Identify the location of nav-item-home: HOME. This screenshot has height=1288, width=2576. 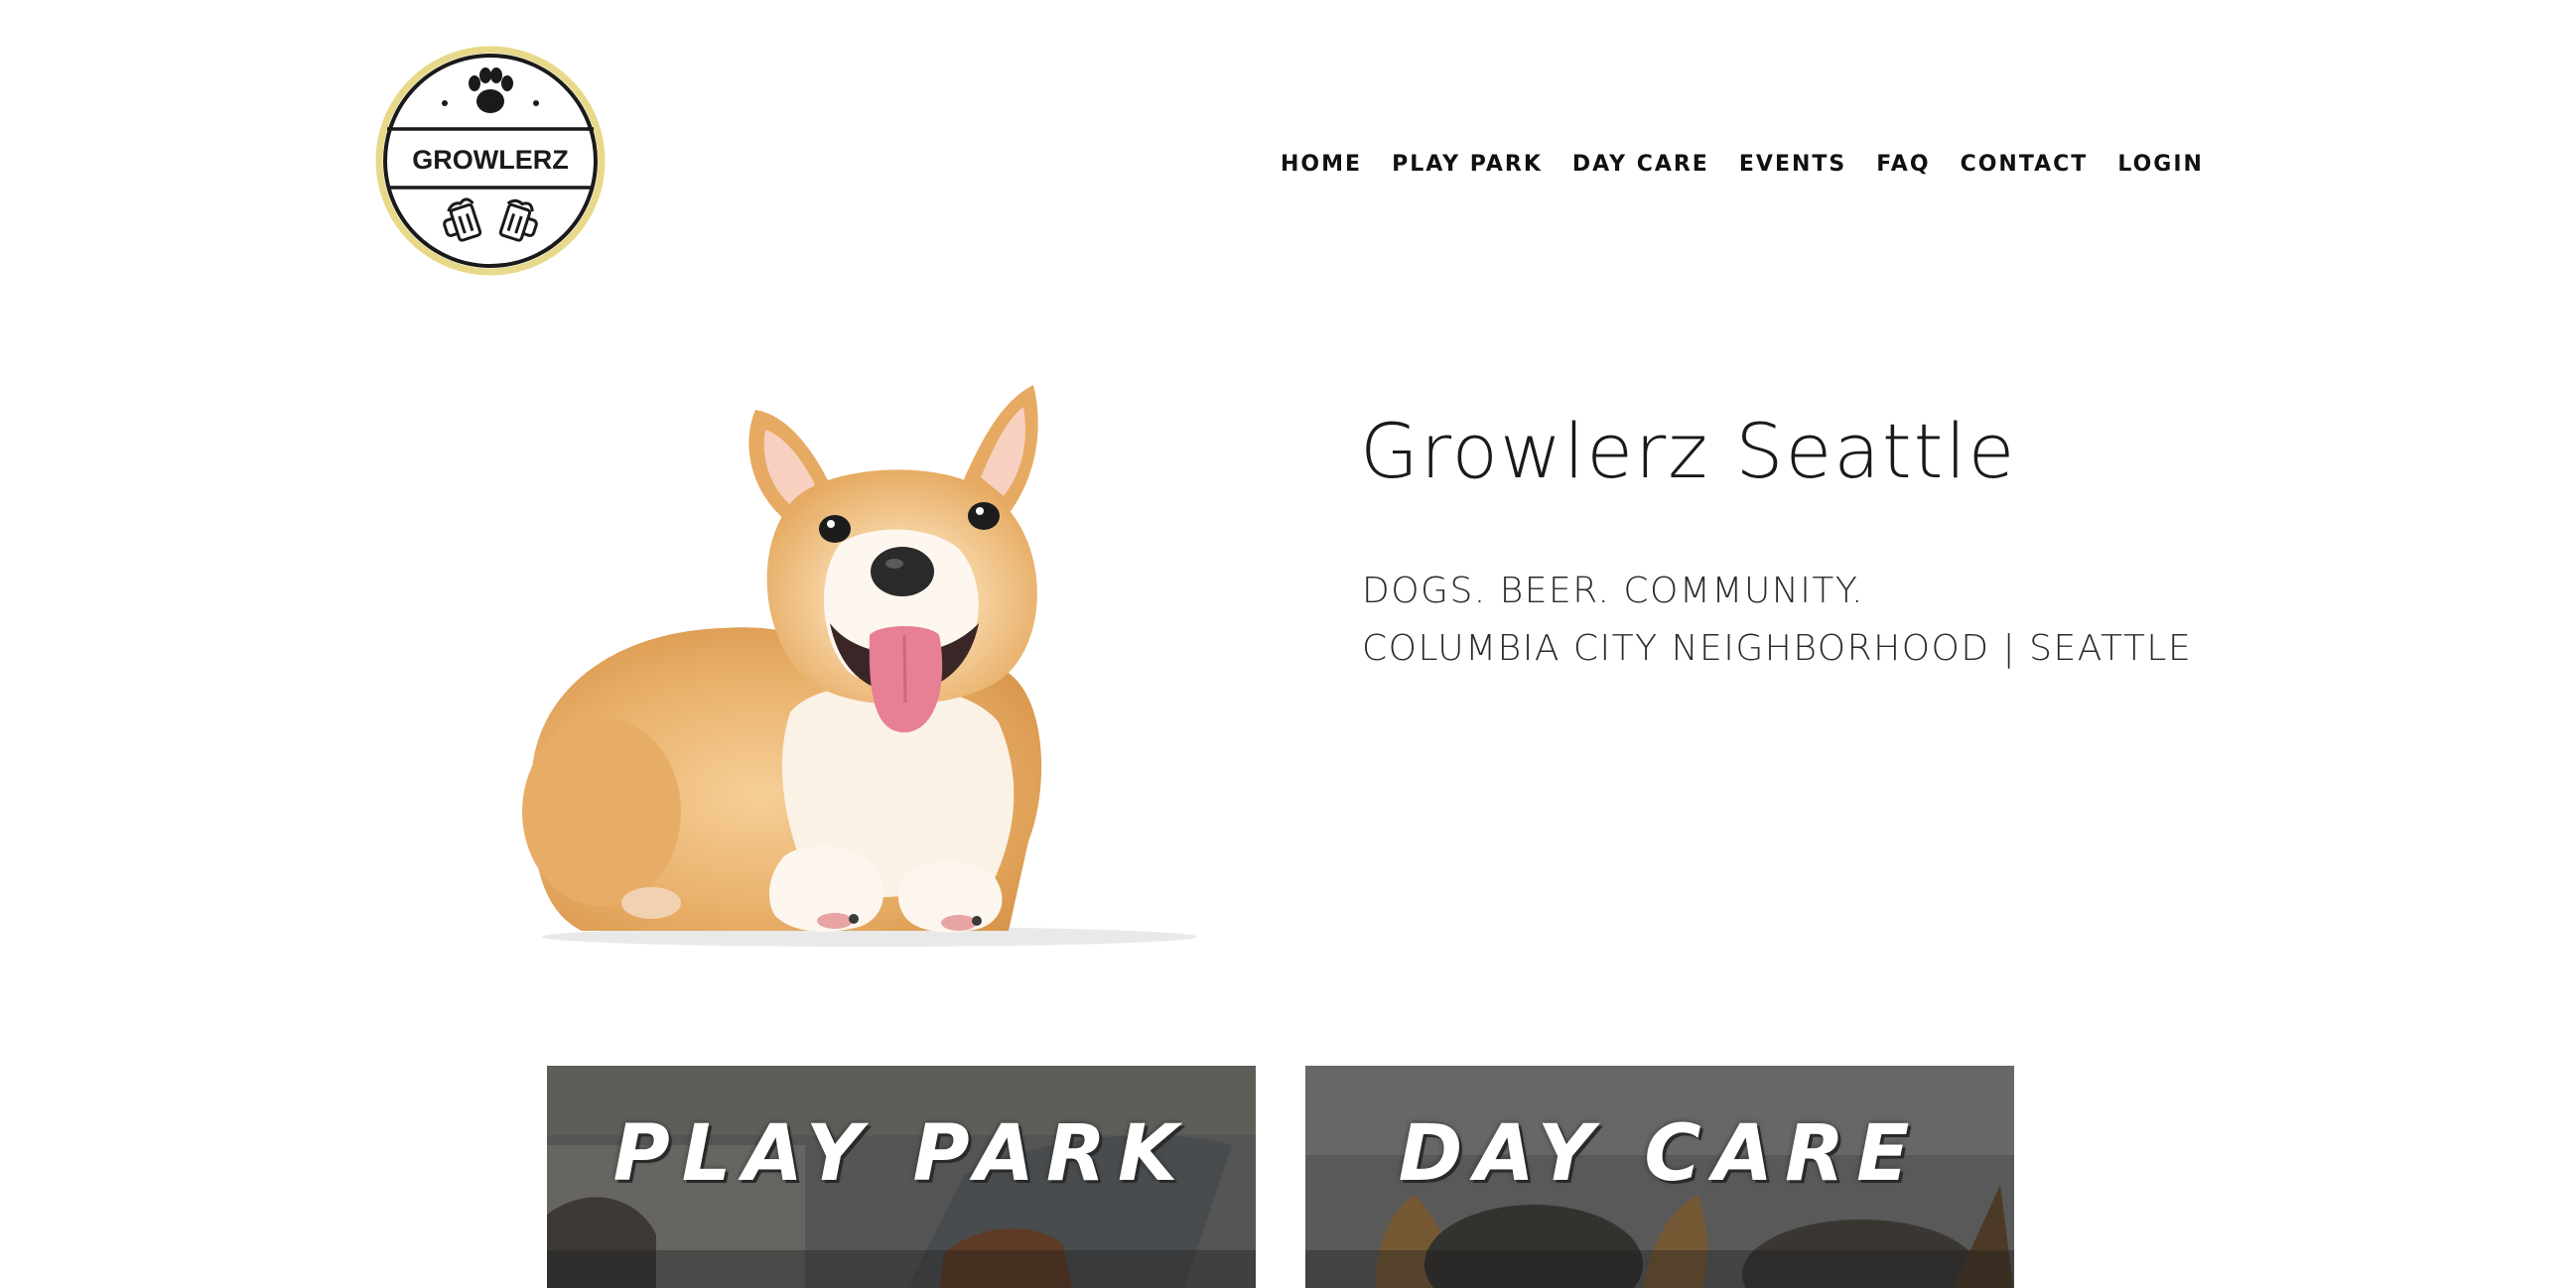
(1321, 165).